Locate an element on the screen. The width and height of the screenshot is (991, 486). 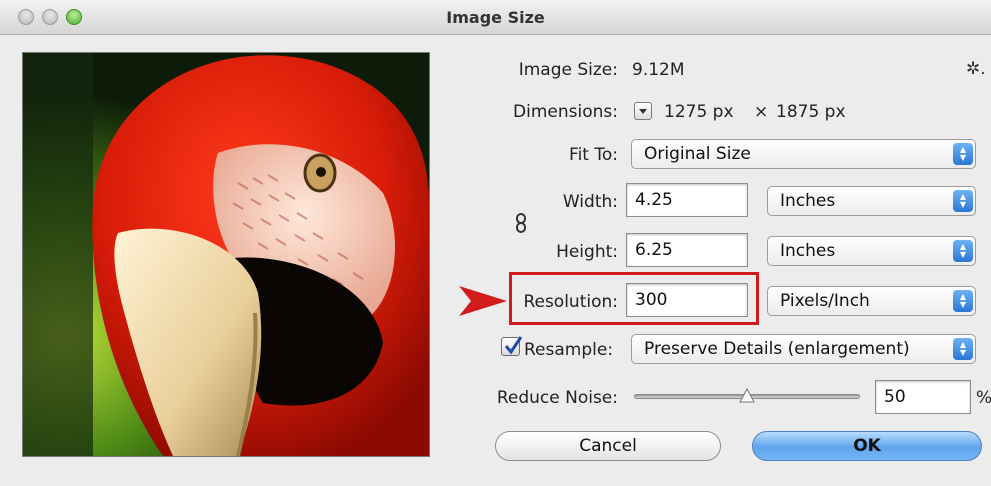
resample-checkbox is located at coordinates (512, 346).